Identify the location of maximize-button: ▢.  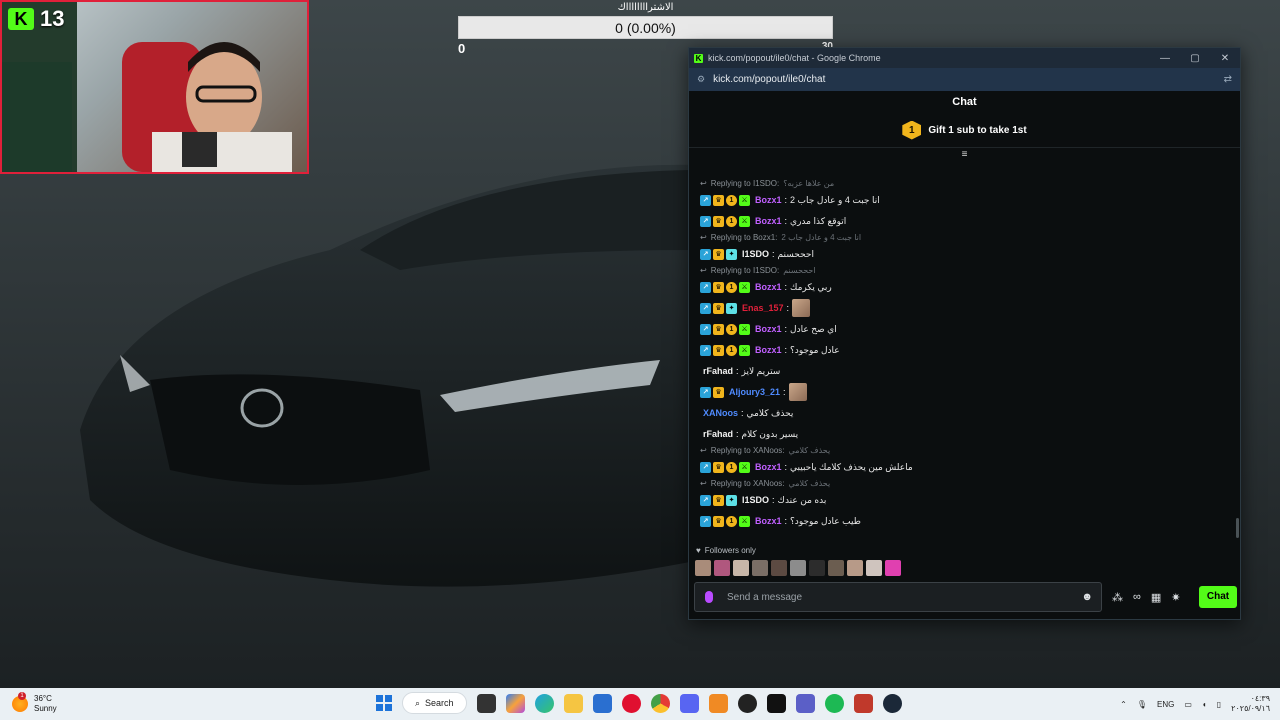
(1195, 58).